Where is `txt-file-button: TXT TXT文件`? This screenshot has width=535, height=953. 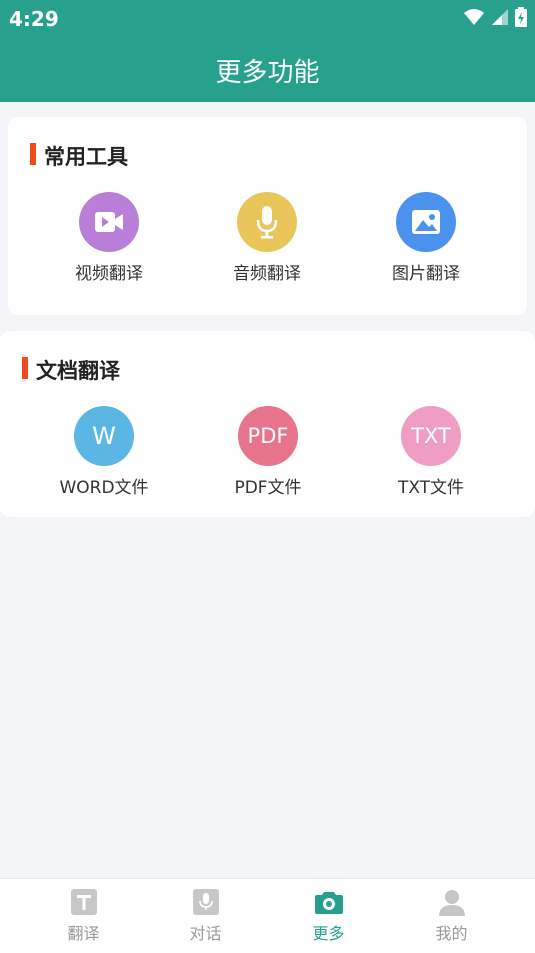
txt-file-button: TXT TXT文件 is located at coordinates (431, 452).